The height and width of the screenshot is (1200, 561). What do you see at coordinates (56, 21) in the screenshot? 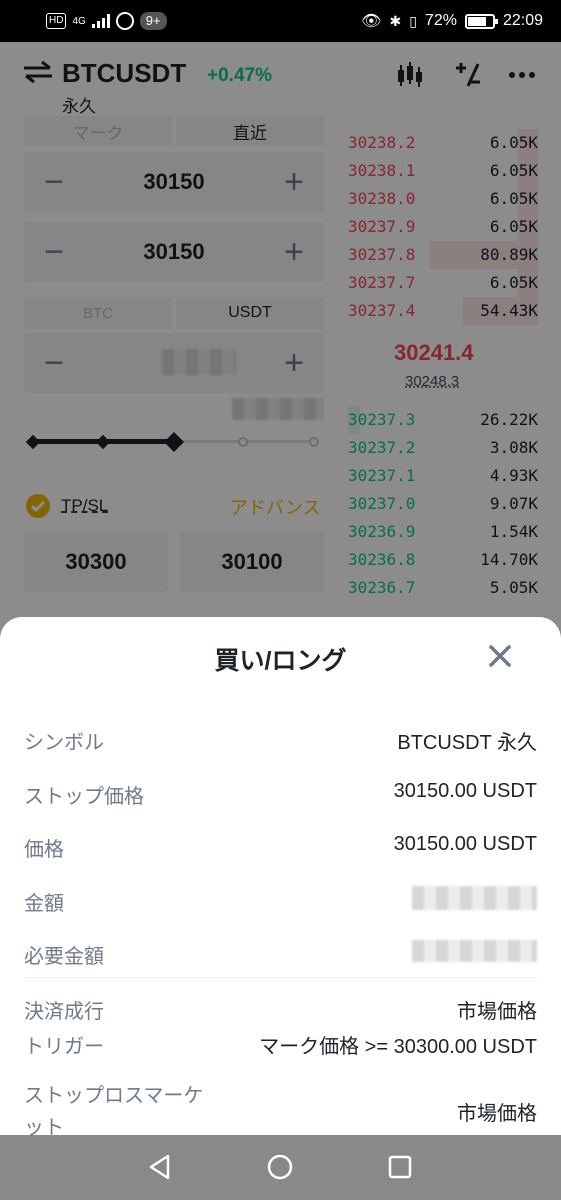
I see `hd-indicator: HD` at bounding box center [56, 21].